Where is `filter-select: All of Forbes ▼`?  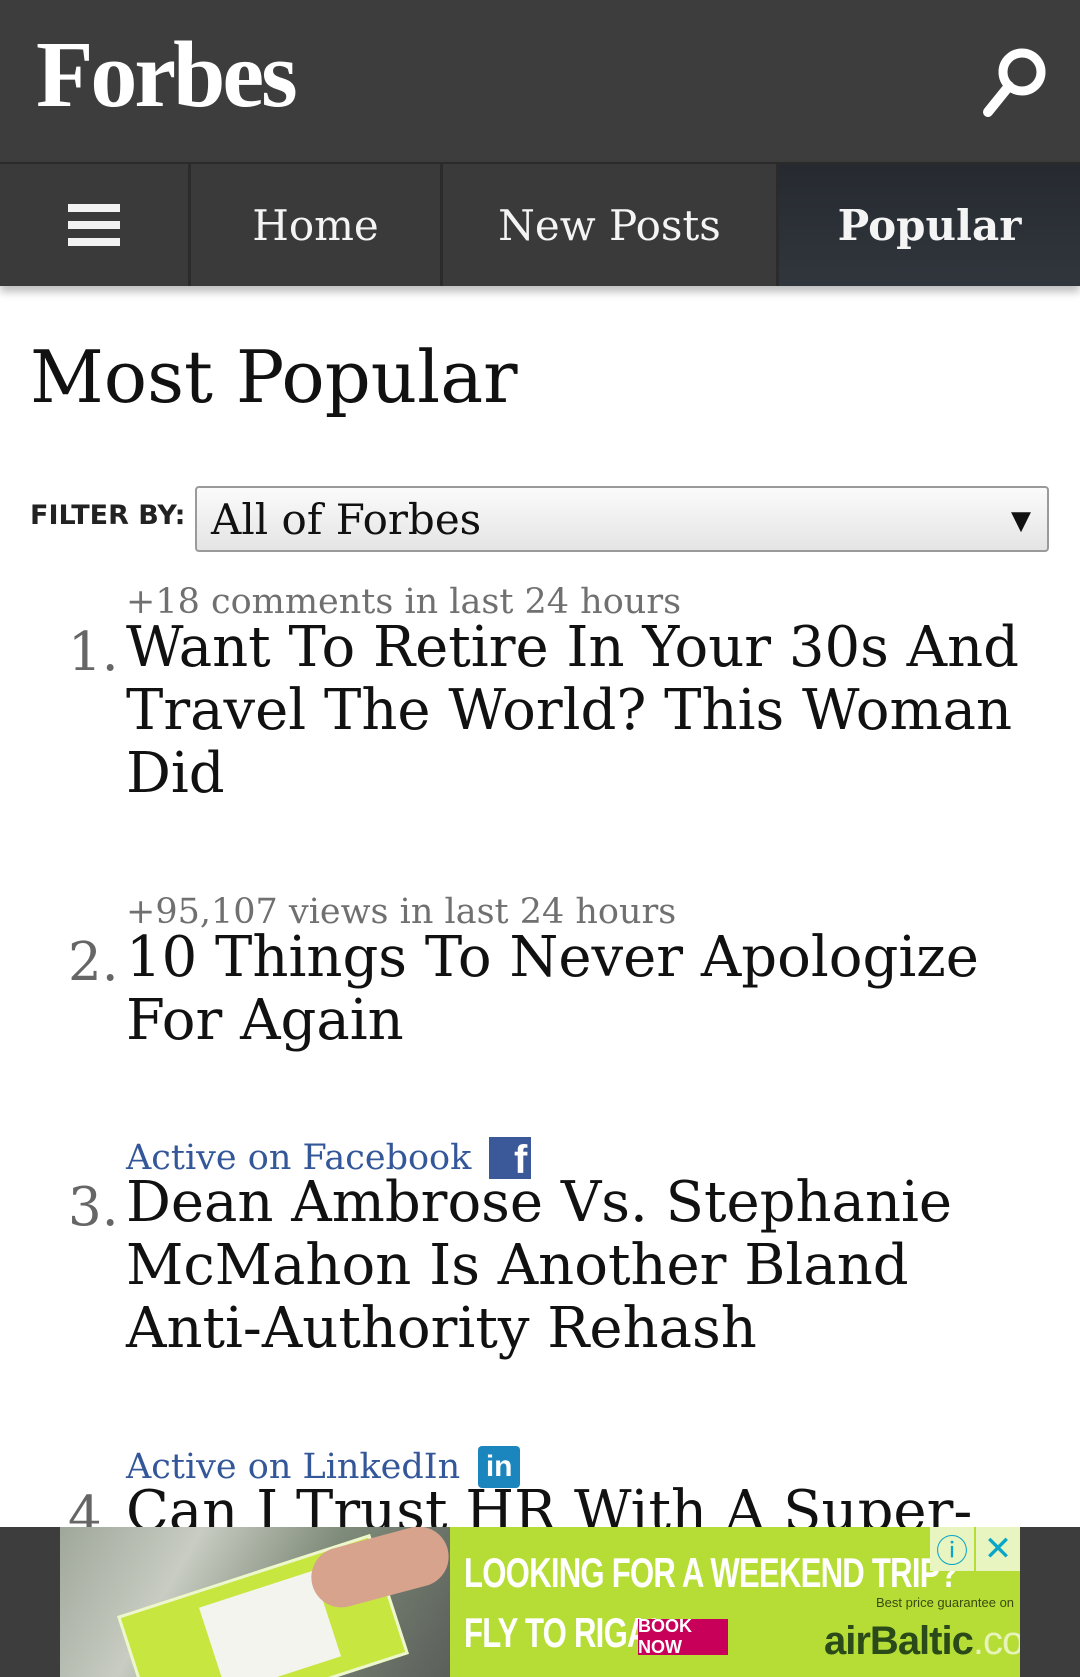
filter-select: All of Forbes ▼ is located at coordinates (622, 519).